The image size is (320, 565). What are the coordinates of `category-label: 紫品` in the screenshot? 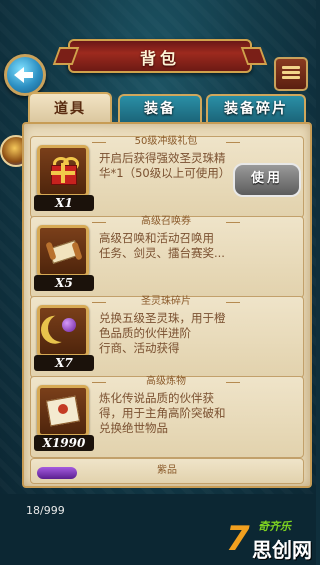 It's located at (167, 470).